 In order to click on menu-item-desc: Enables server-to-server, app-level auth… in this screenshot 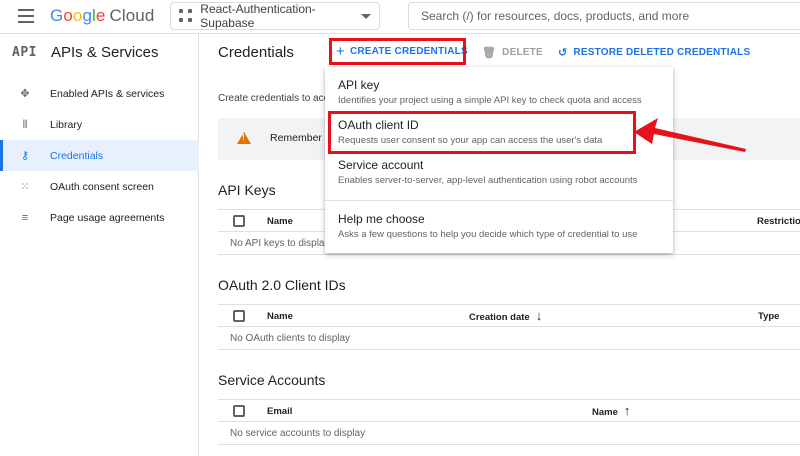, I will do `click(488, 180)`.